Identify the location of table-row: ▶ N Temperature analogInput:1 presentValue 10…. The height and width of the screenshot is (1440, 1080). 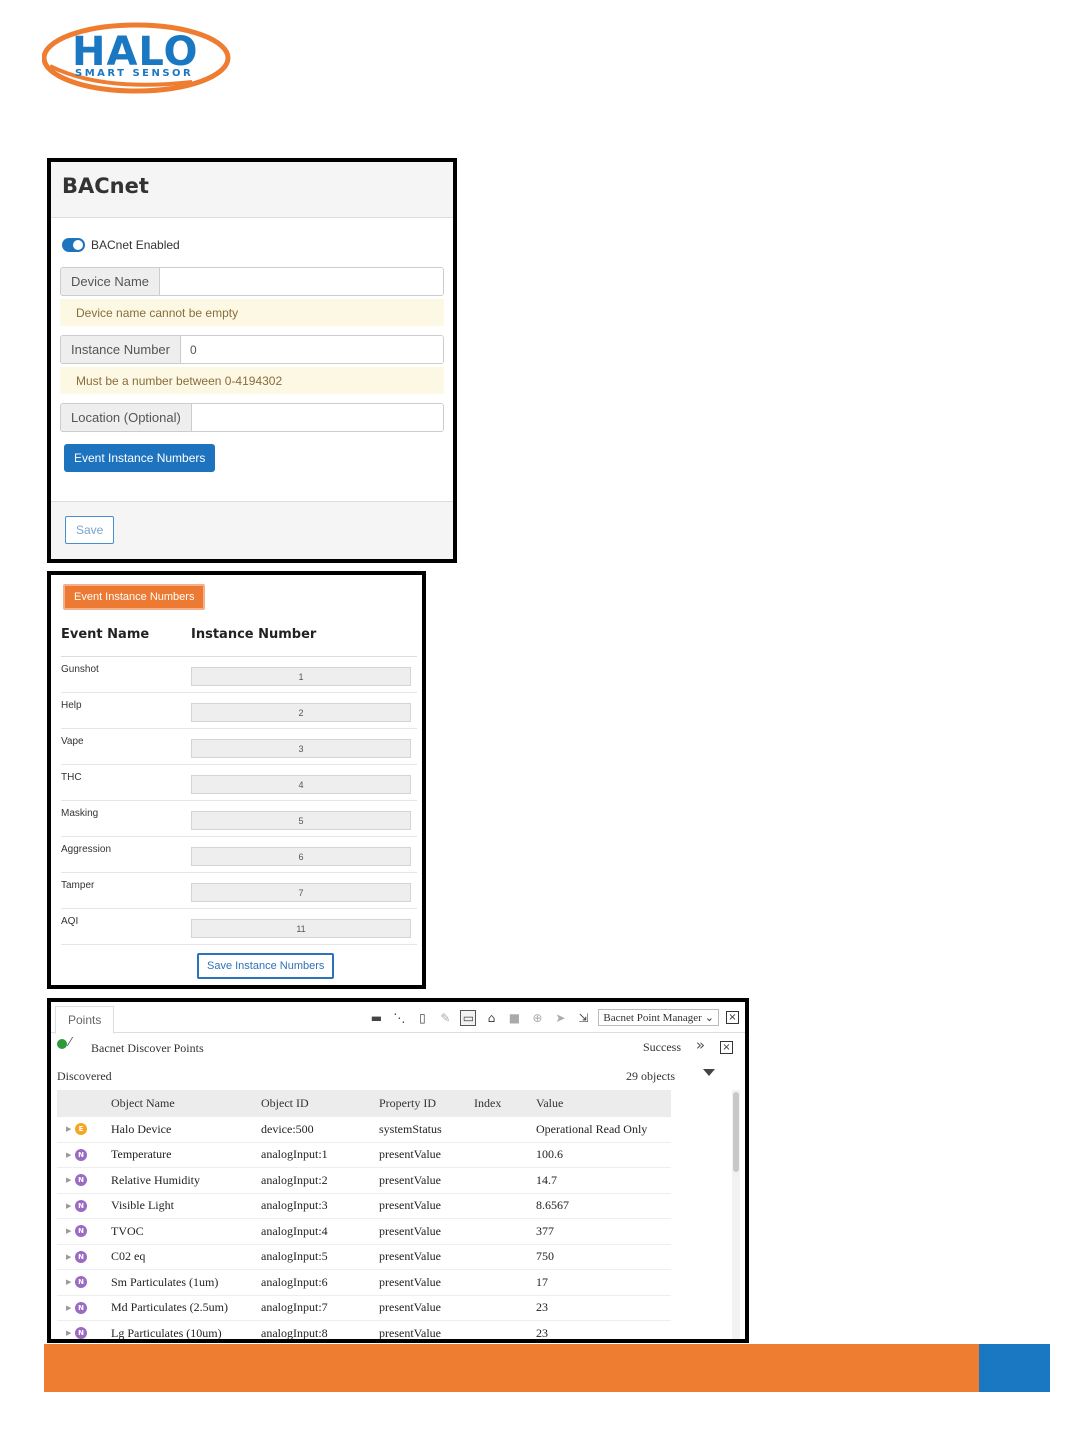
(364, 1155).